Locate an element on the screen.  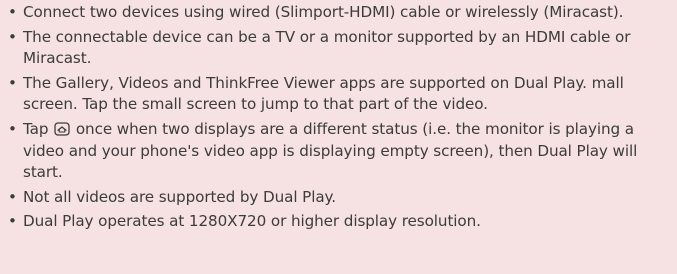
home-key-icon is located at coordinates (62, 129).